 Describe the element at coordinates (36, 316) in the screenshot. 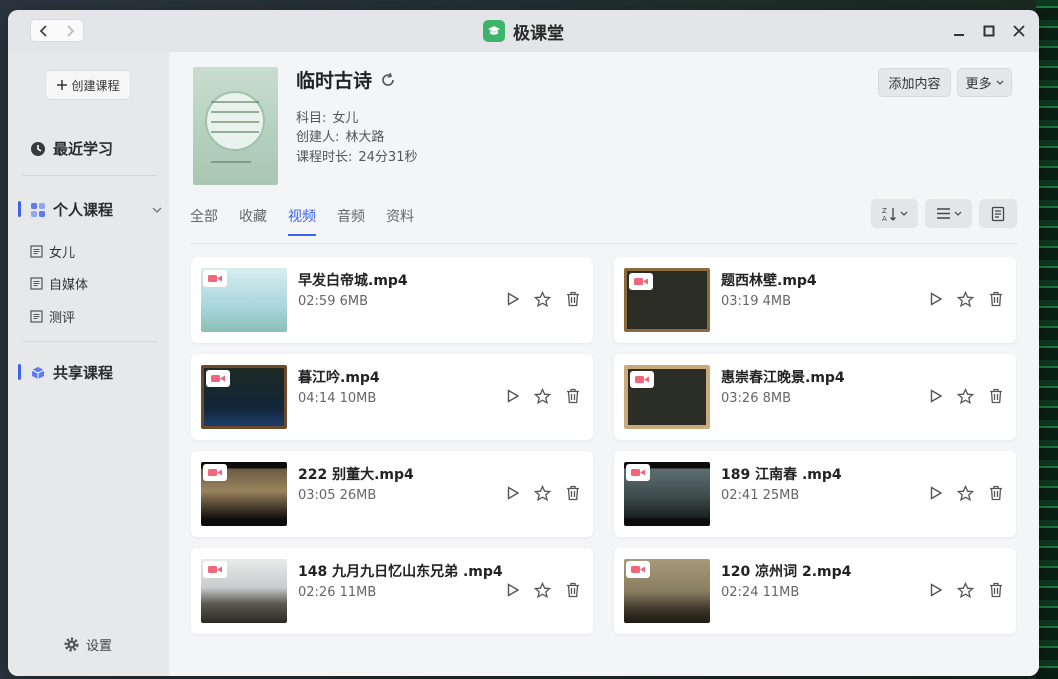

I see `document-icon` at that location.